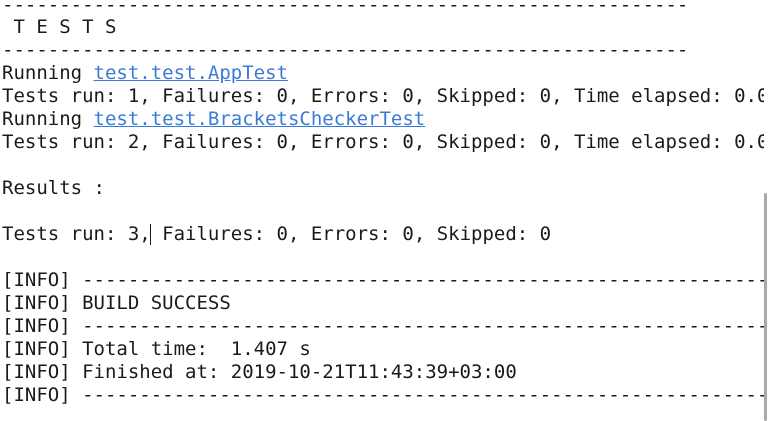  I want to click on results-label: Results :, so click(53, 188).